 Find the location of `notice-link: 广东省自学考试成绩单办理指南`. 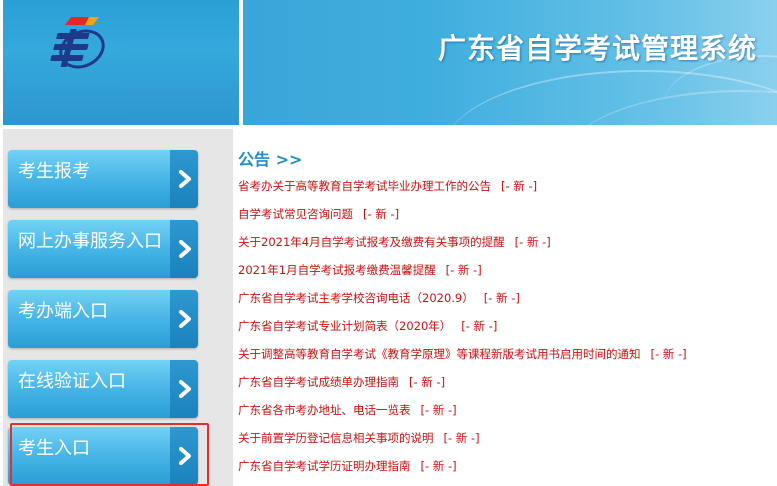

notice-link: 广东省自学考试成绩单办理指南 is located at coordinates (318, 382).